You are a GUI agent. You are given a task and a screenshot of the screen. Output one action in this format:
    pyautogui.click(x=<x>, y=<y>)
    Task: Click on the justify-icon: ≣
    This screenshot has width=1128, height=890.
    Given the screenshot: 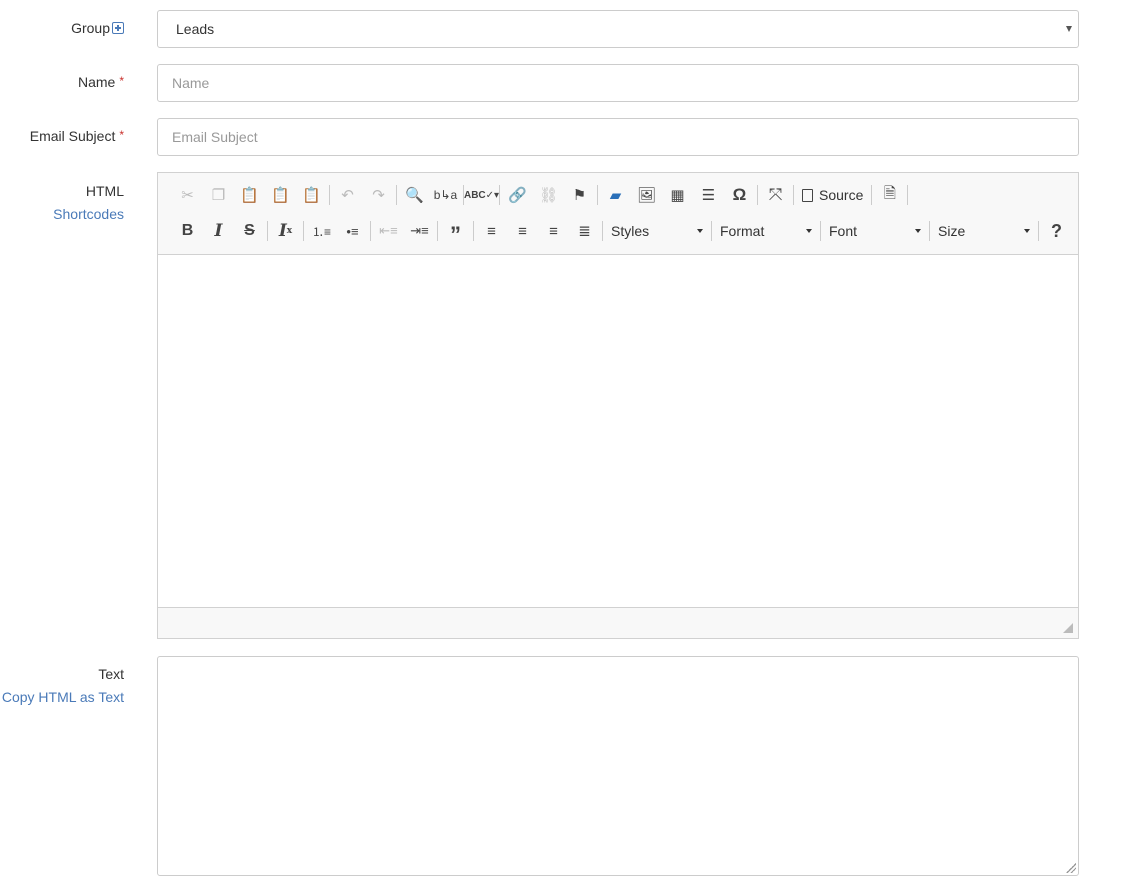 What is the action you would take?
    pyautogui.click(x=584, y=231)
    